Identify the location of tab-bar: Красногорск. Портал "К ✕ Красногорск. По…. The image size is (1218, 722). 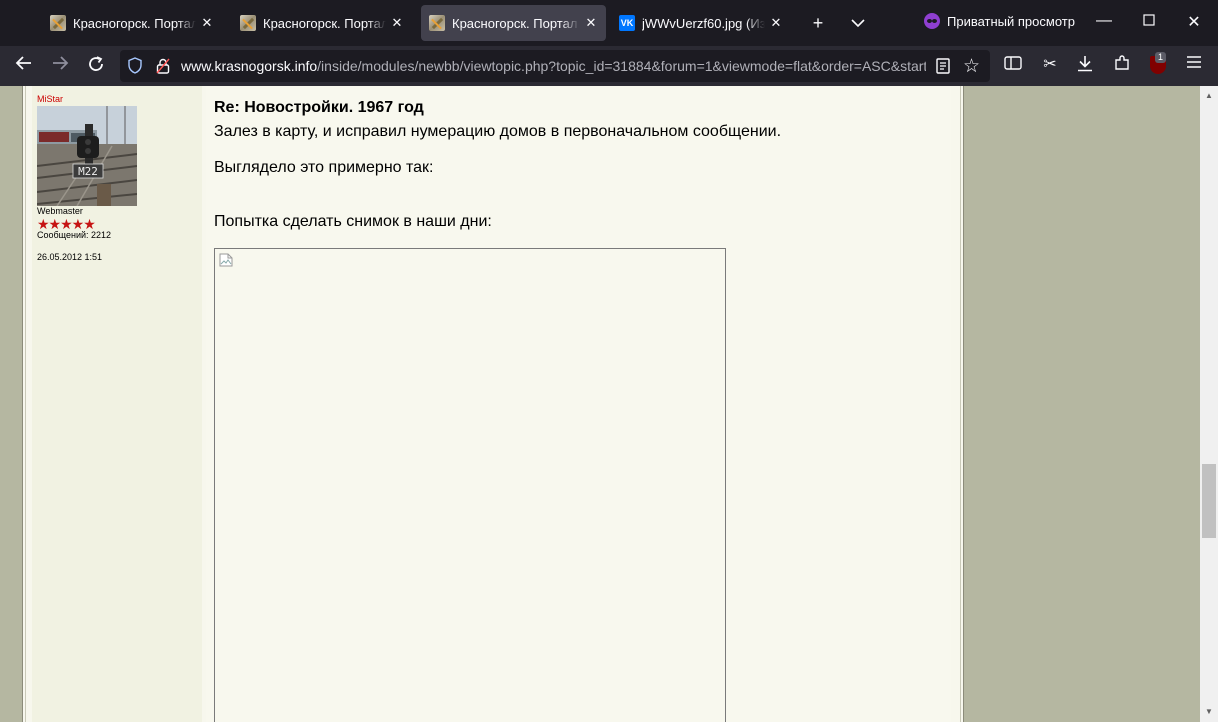
(609, 23).